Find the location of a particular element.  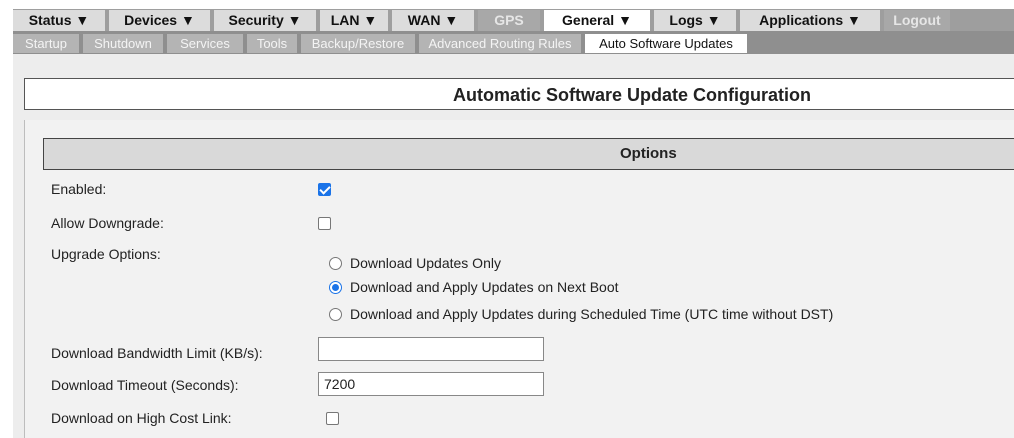

allow-downgrade-label: Allow Downgrade: is located at coordinates (107, 223).